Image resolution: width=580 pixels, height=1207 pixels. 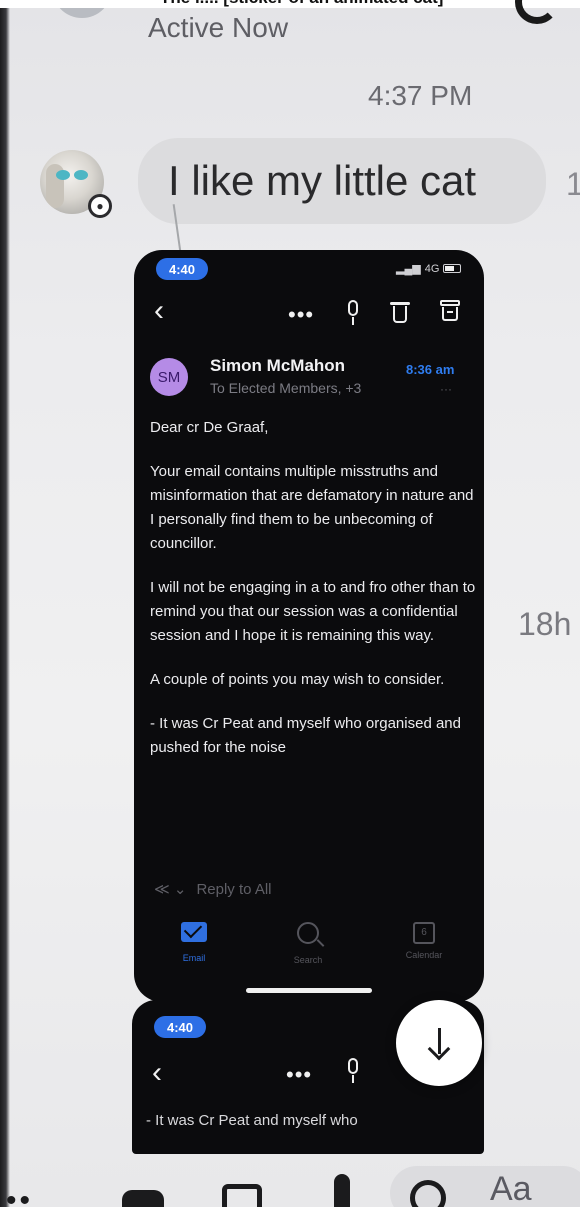 What do you see at coordinates (573, 184) in the screenshot?
I see `offscreen-reaction-count: 1` at bounding box center [573, 184].